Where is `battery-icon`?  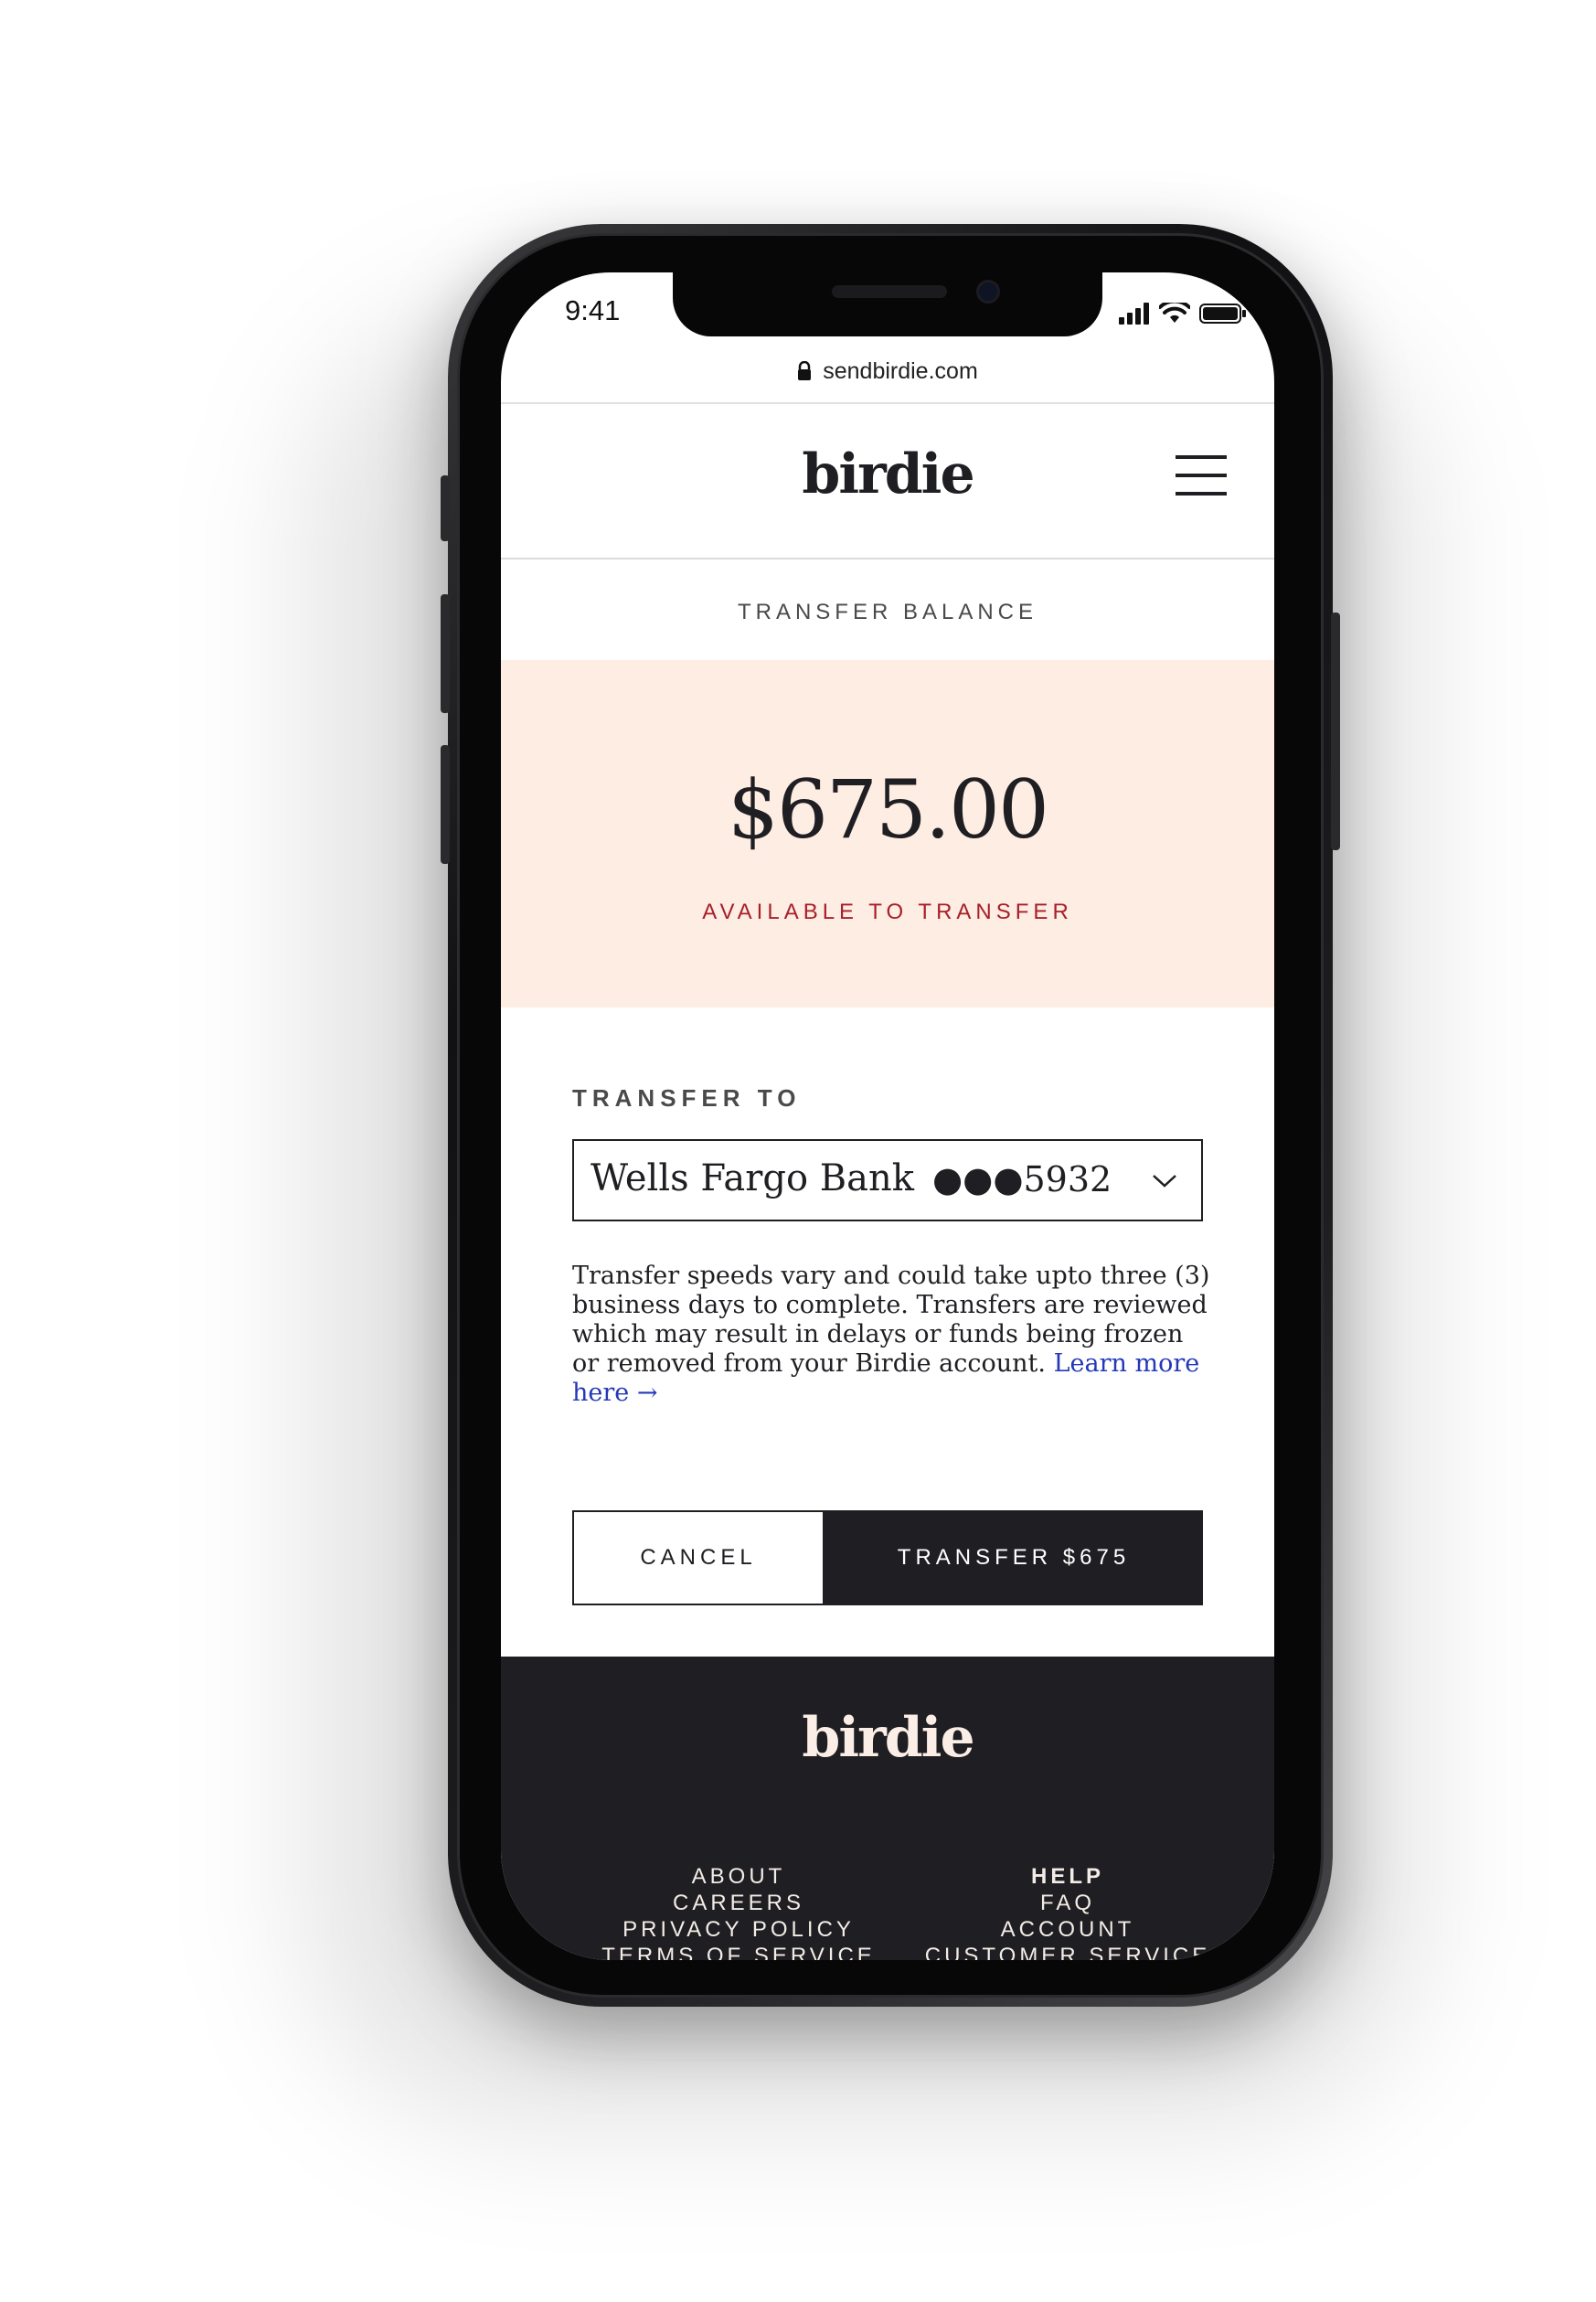
battery-icon is located at coordinates (1222, 314).